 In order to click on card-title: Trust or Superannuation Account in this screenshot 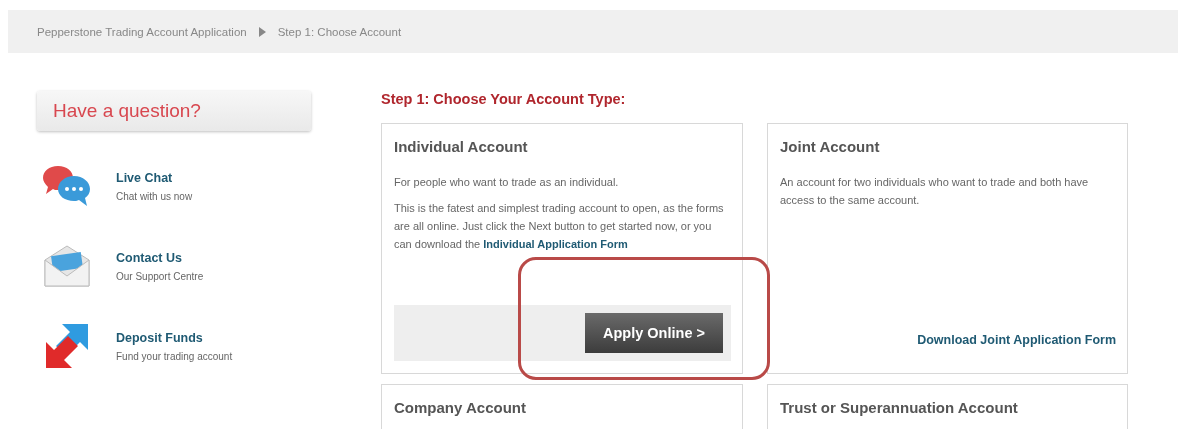, I will do `click(899, 407)`.